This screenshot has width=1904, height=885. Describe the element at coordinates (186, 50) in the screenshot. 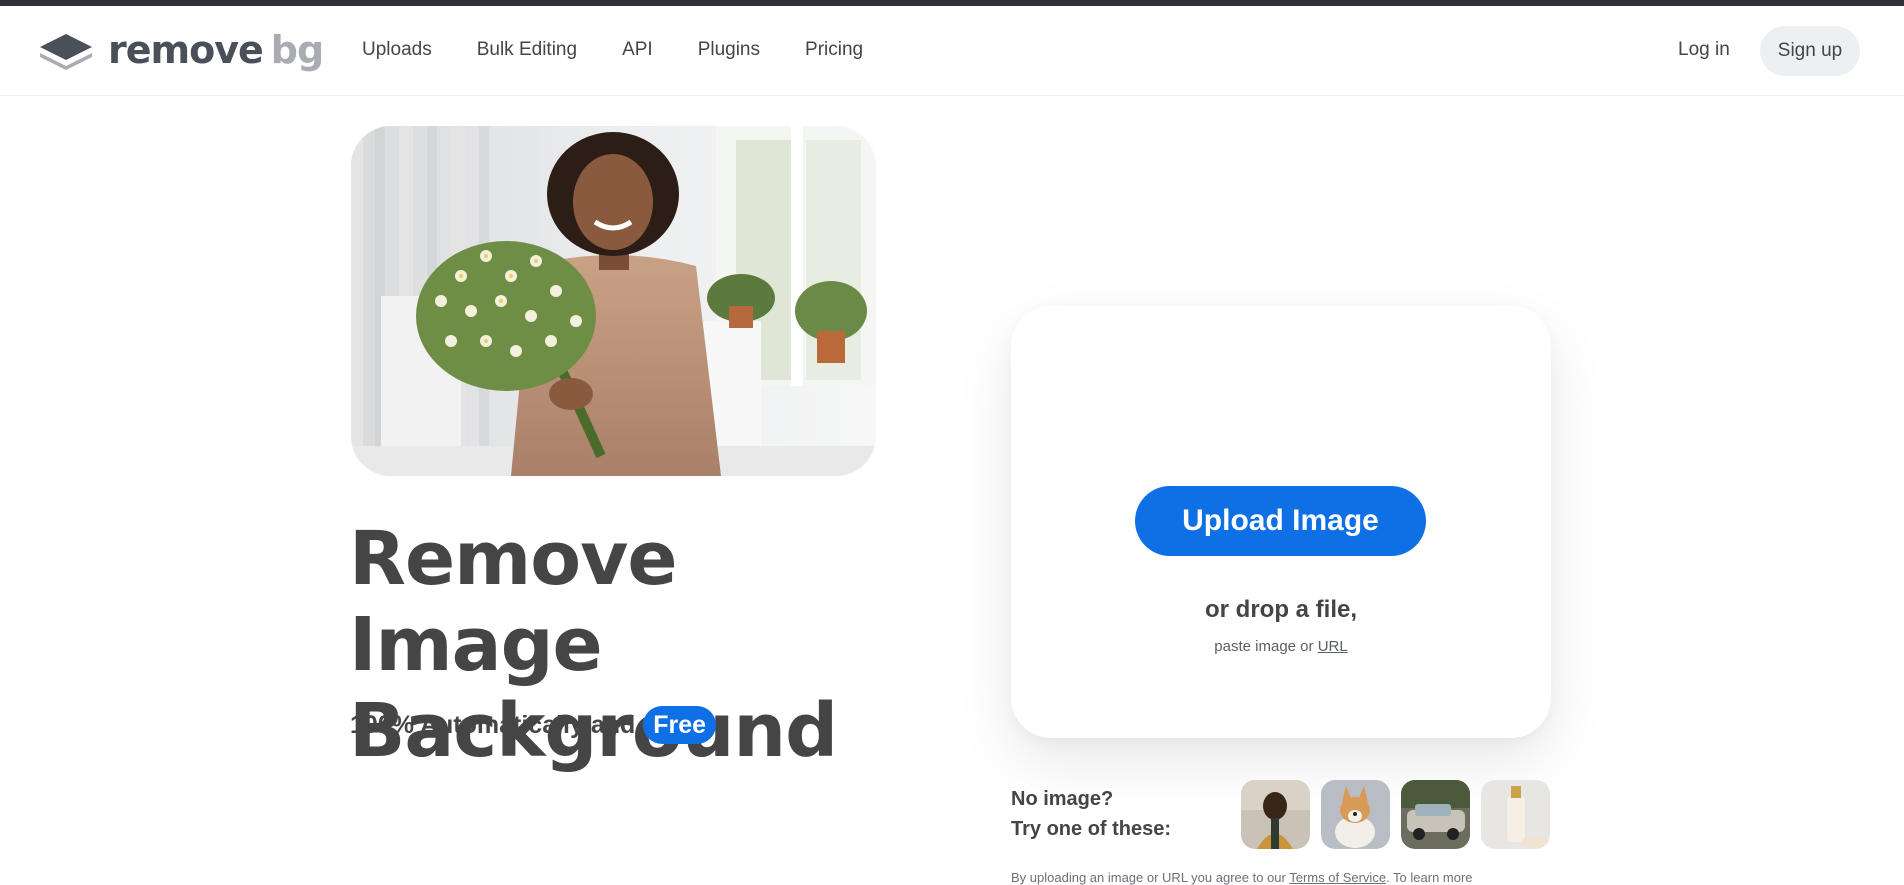

I see `logo-word-remove: remove` at that location.